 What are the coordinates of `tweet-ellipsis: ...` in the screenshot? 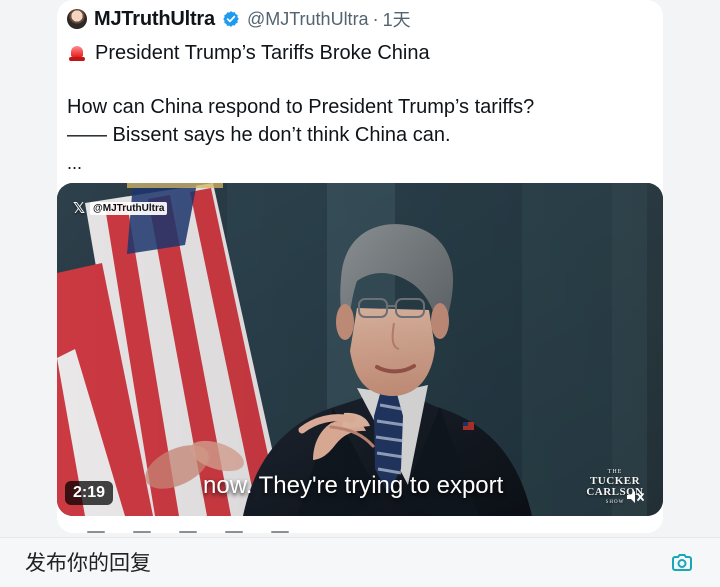 It's located at (74, 163).